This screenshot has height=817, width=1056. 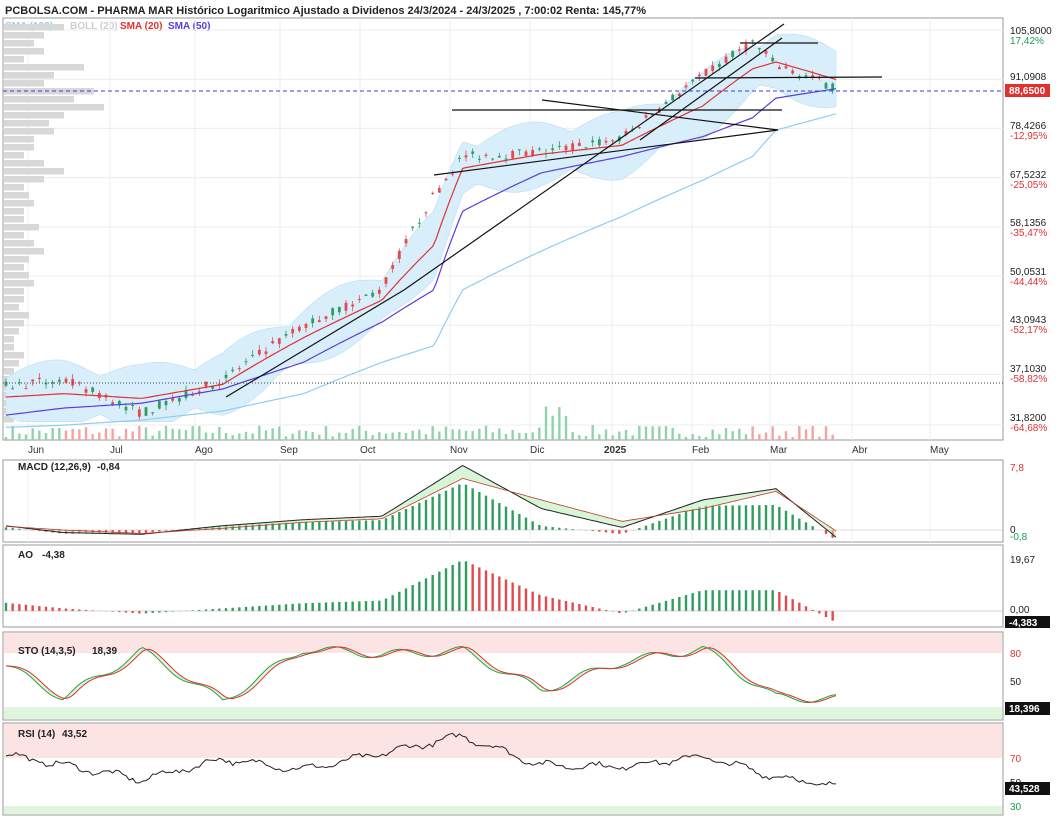 What do you see at coordinates (116, 450) in the screenshot?
I see `month-label: Jul` at bounding box center [116, 450].